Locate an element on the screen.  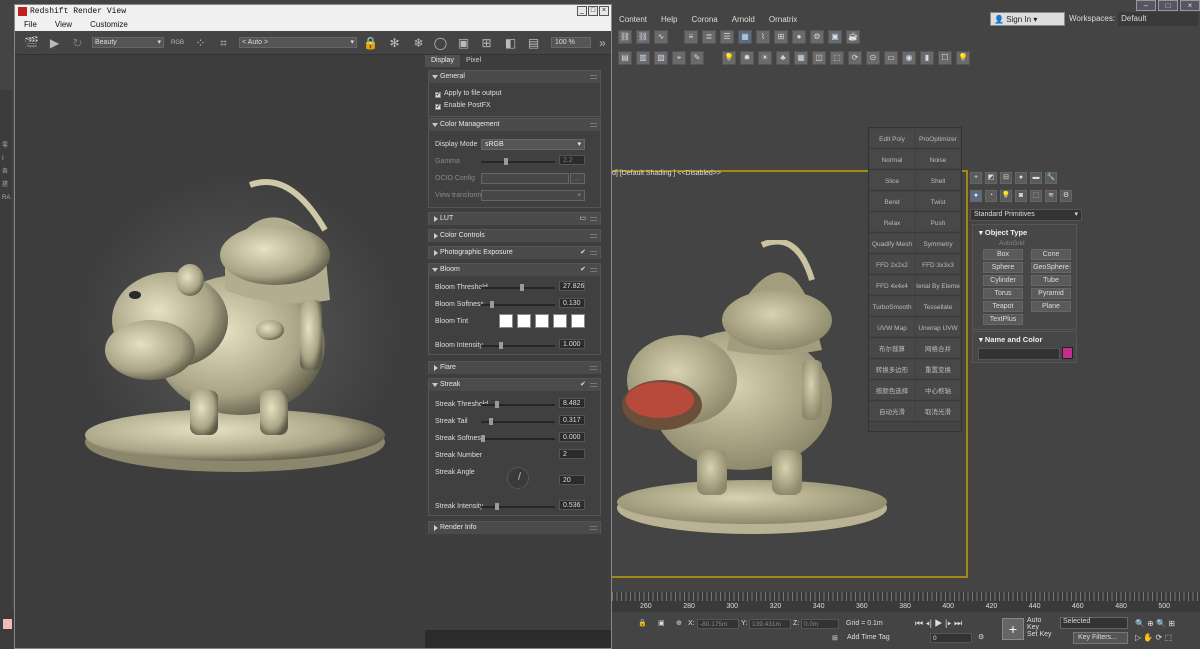
tree-icon: ♣ is located at coordinates (783, 58).